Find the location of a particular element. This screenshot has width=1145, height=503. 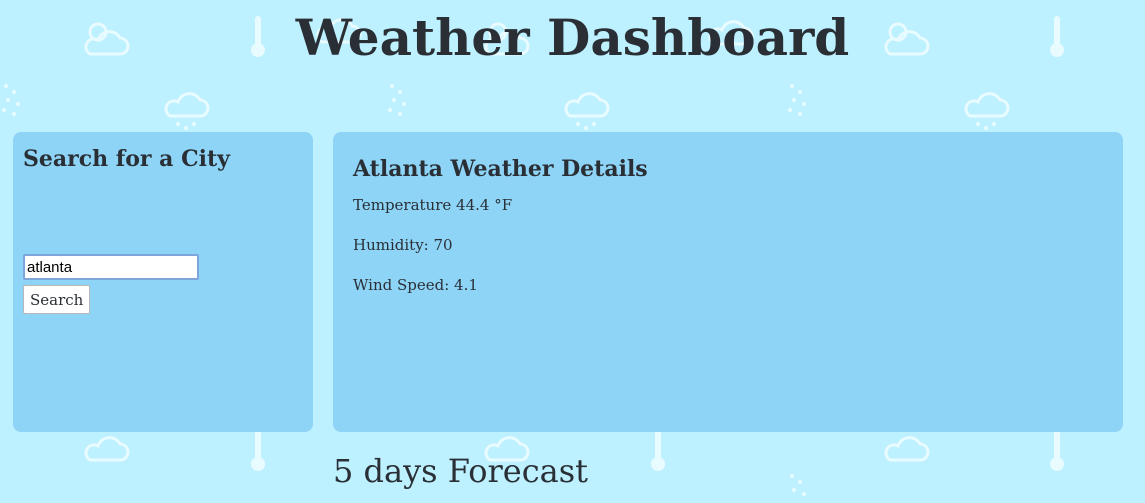

forecast-heading: 5 days Forecast is located at coordinates (460, 471).